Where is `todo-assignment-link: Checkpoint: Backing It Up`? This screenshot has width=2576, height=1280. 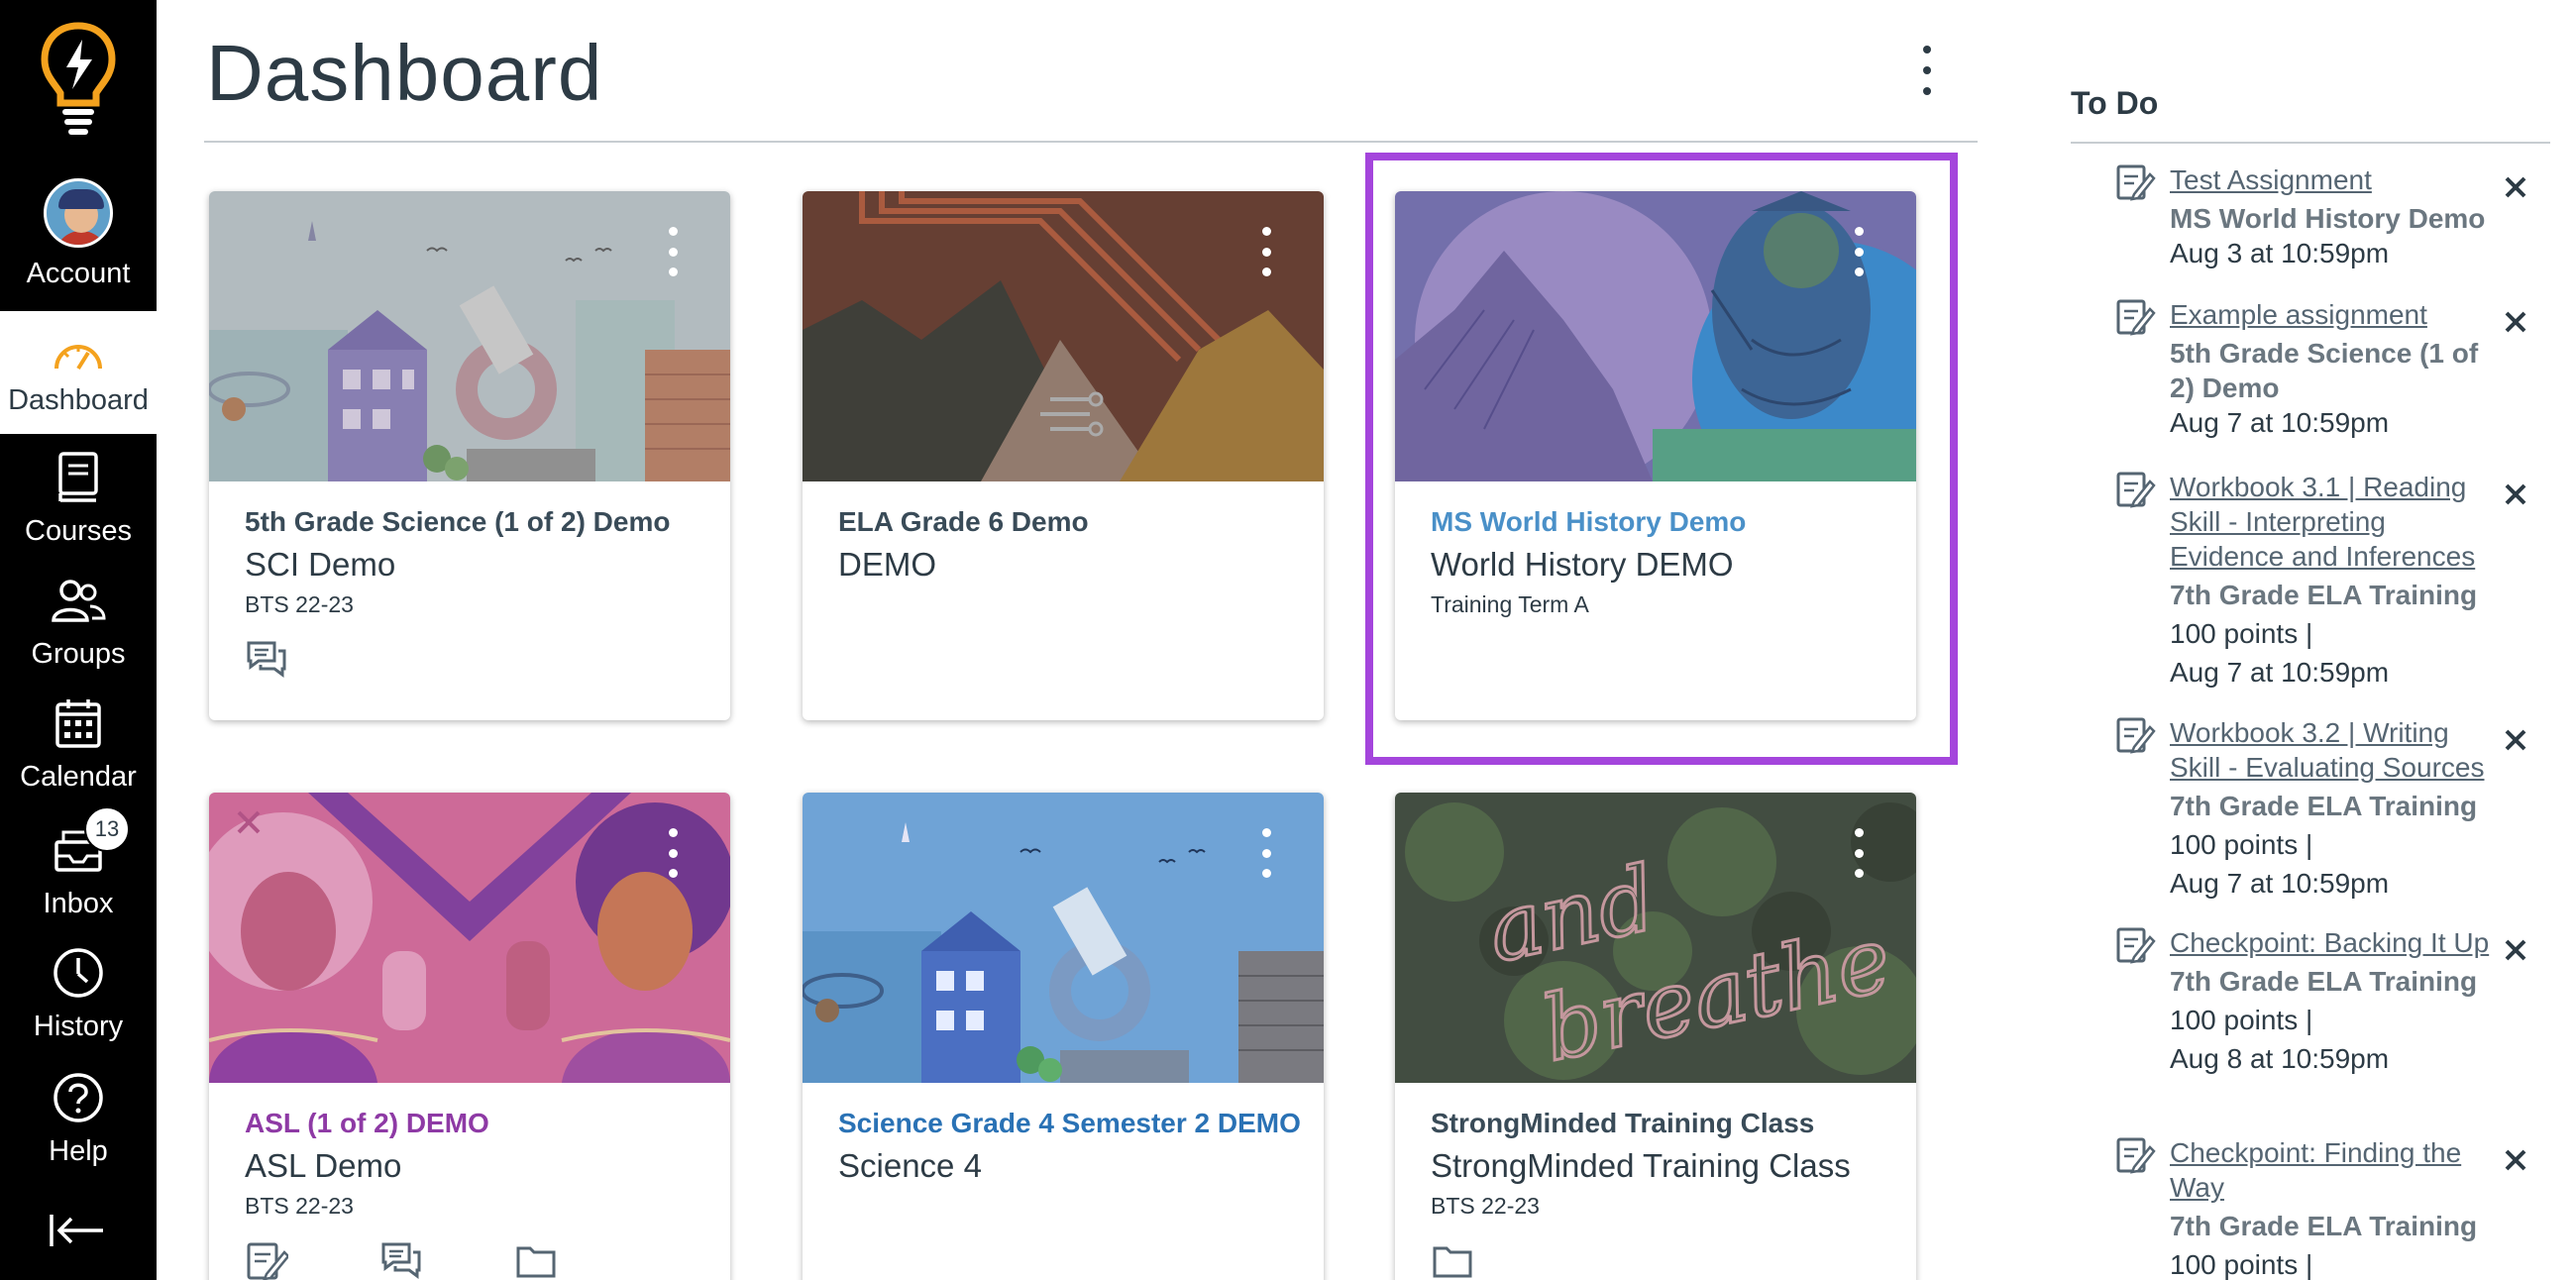 todo-assignment-link: Checkpoint: Backing It Up is located at coordinates (2338, 942).